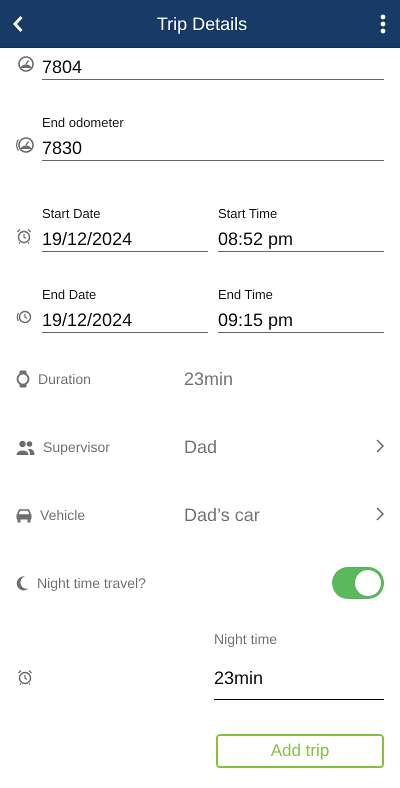 The width and height of the screenshot is (400, 788). Describe the element at coordinates (301, 239) in the screenshot. I see `time-field: 08:52 pm` at that location.